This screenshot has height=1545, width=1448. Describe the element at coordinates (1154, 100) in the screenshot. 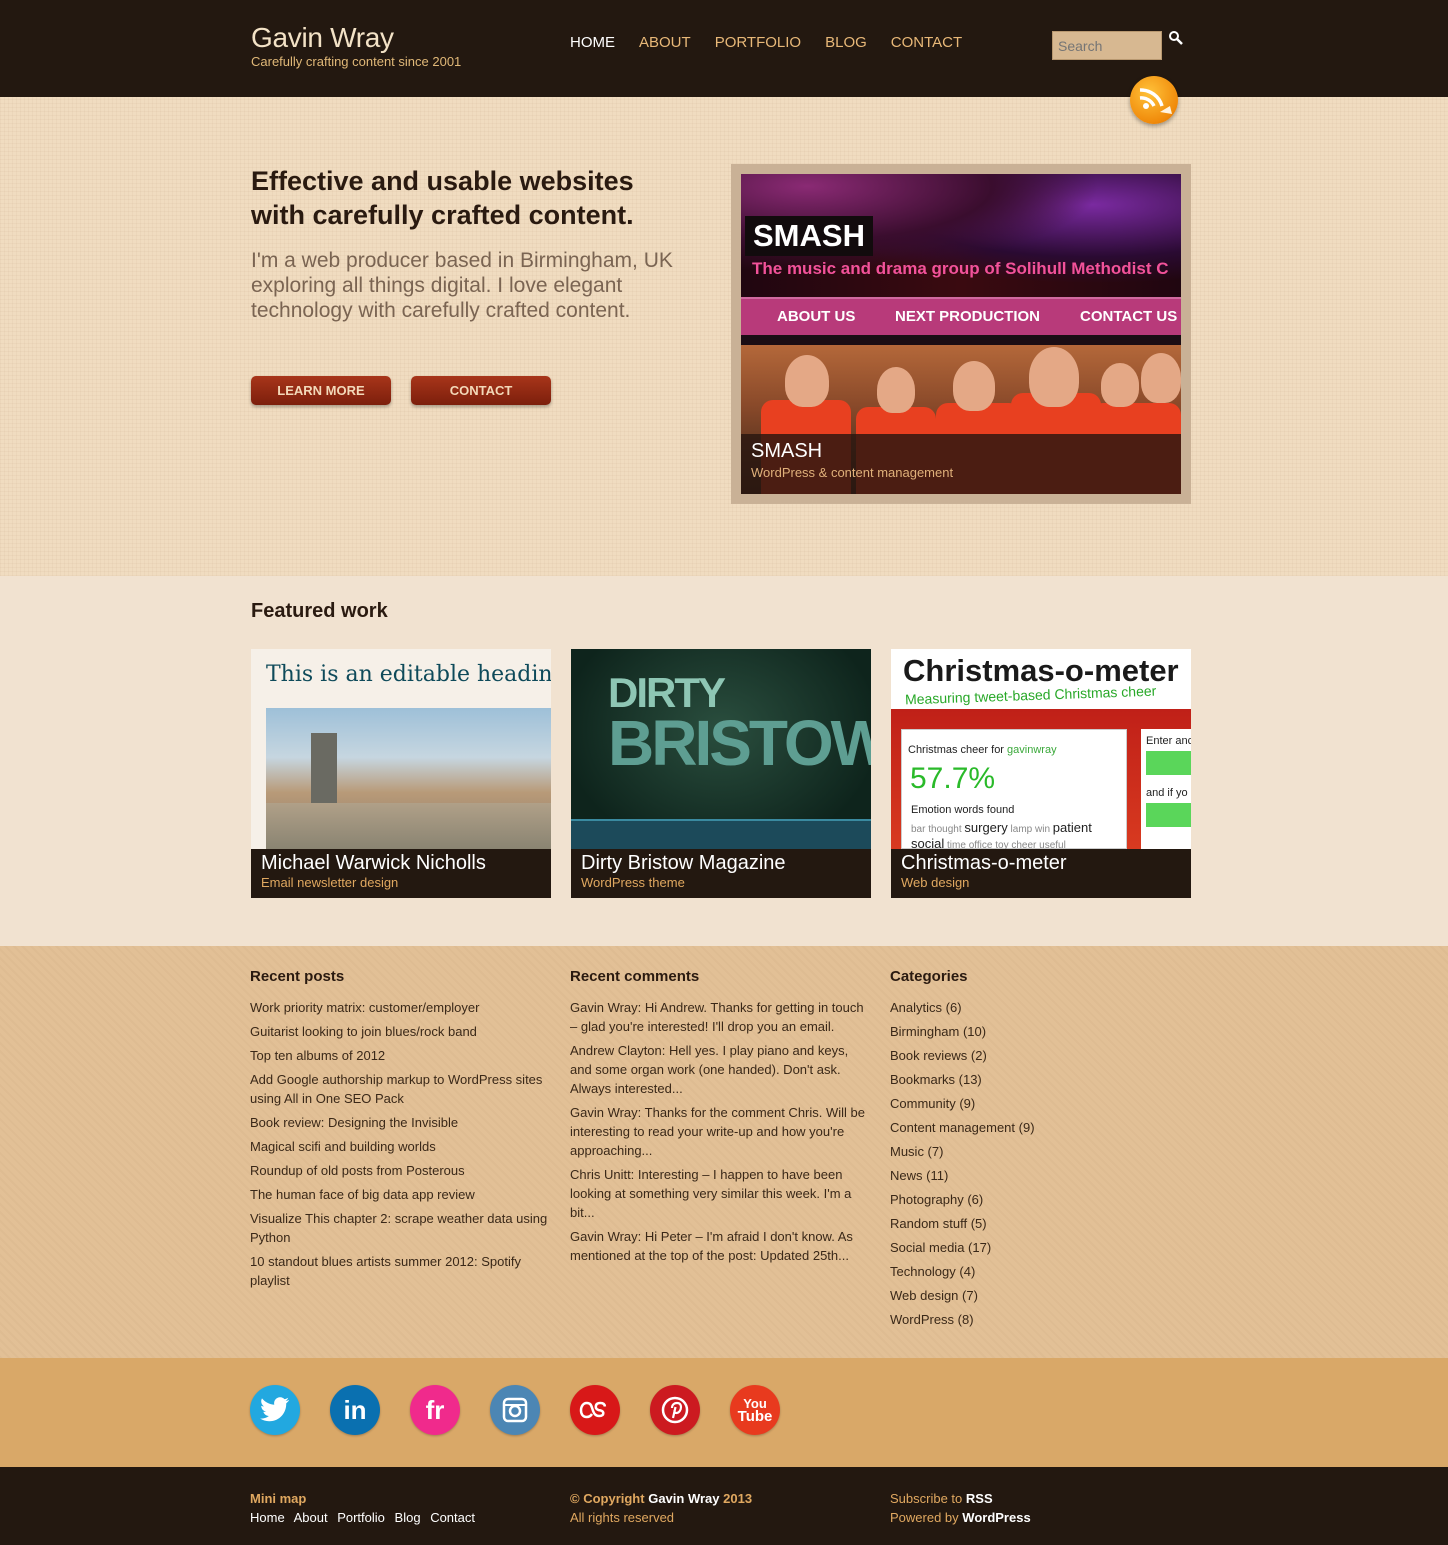

I see `rss-feed-icon` at that location.